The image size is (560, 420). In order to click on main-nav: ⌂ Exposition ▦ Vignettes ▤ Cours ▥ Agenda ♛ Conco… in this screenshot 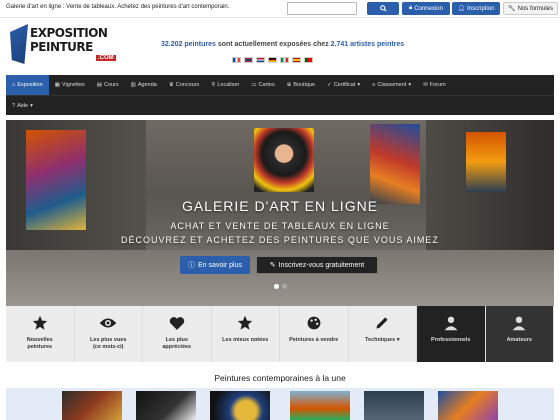, I will do `click(280, 85)`.